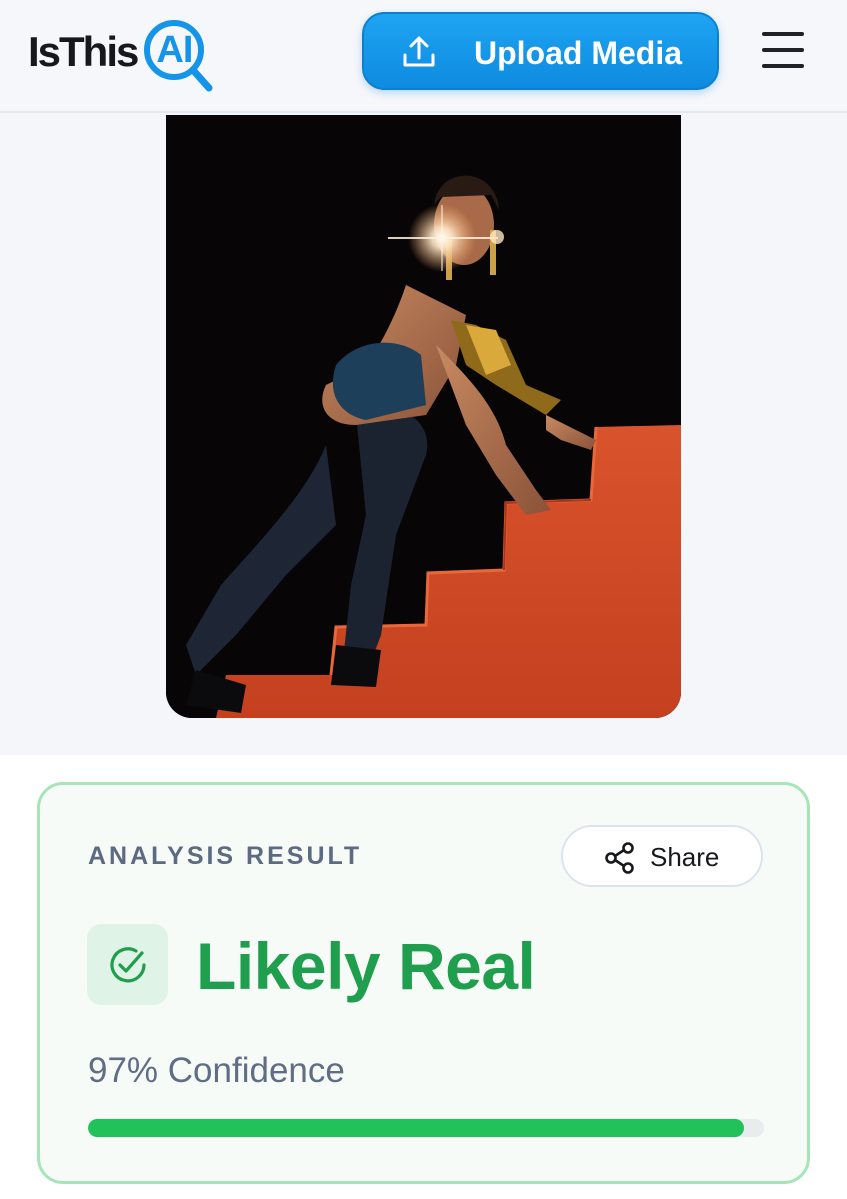 The width and height of the screenshot is (847, 1199). I want to click on isthisai-logo: IsThis AI, so click(121, 52).